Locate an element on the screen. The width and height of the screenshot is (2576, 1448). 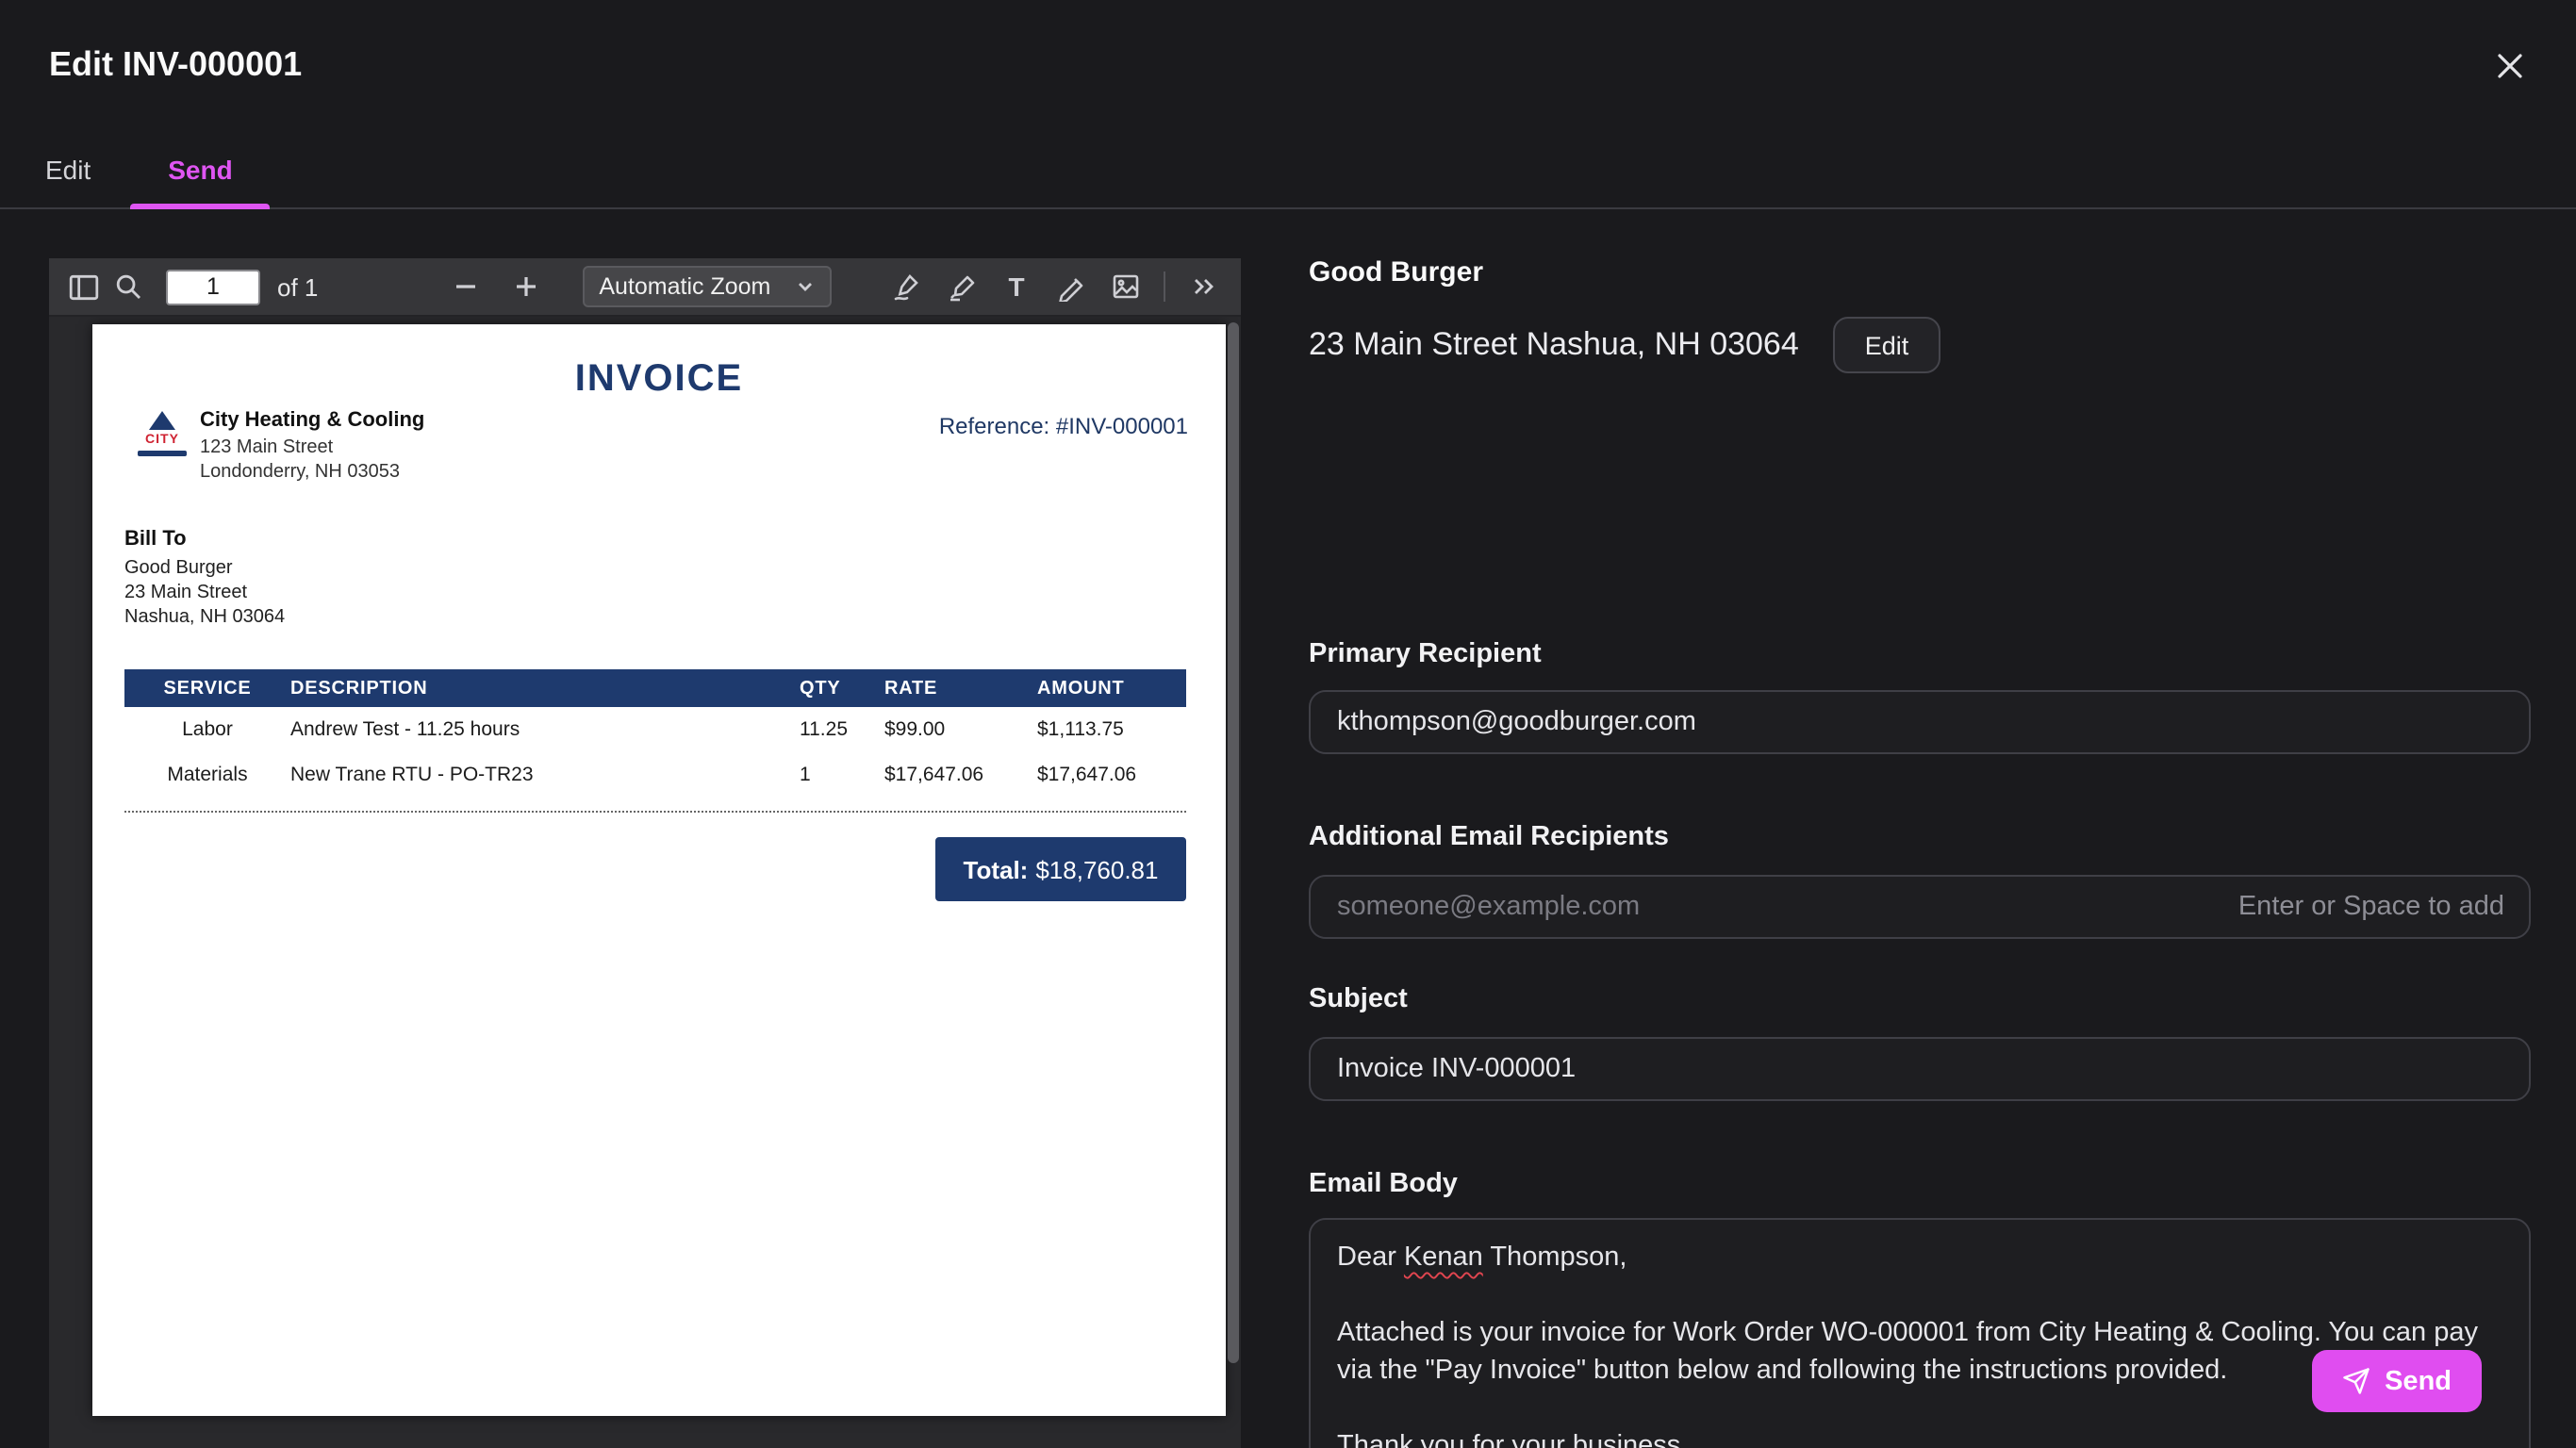
scrollbar-thumb is located at coordinates (1233, 843).